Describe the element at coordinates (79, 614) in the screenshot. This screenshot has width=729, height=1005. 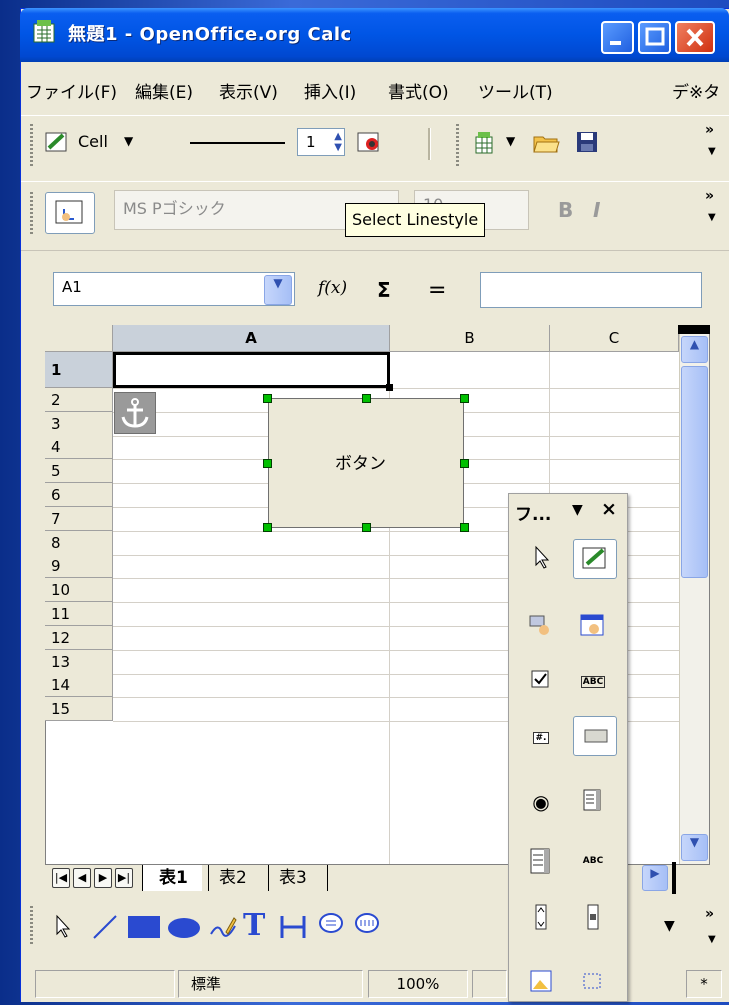
I see `row-header-11: 11` at that location.